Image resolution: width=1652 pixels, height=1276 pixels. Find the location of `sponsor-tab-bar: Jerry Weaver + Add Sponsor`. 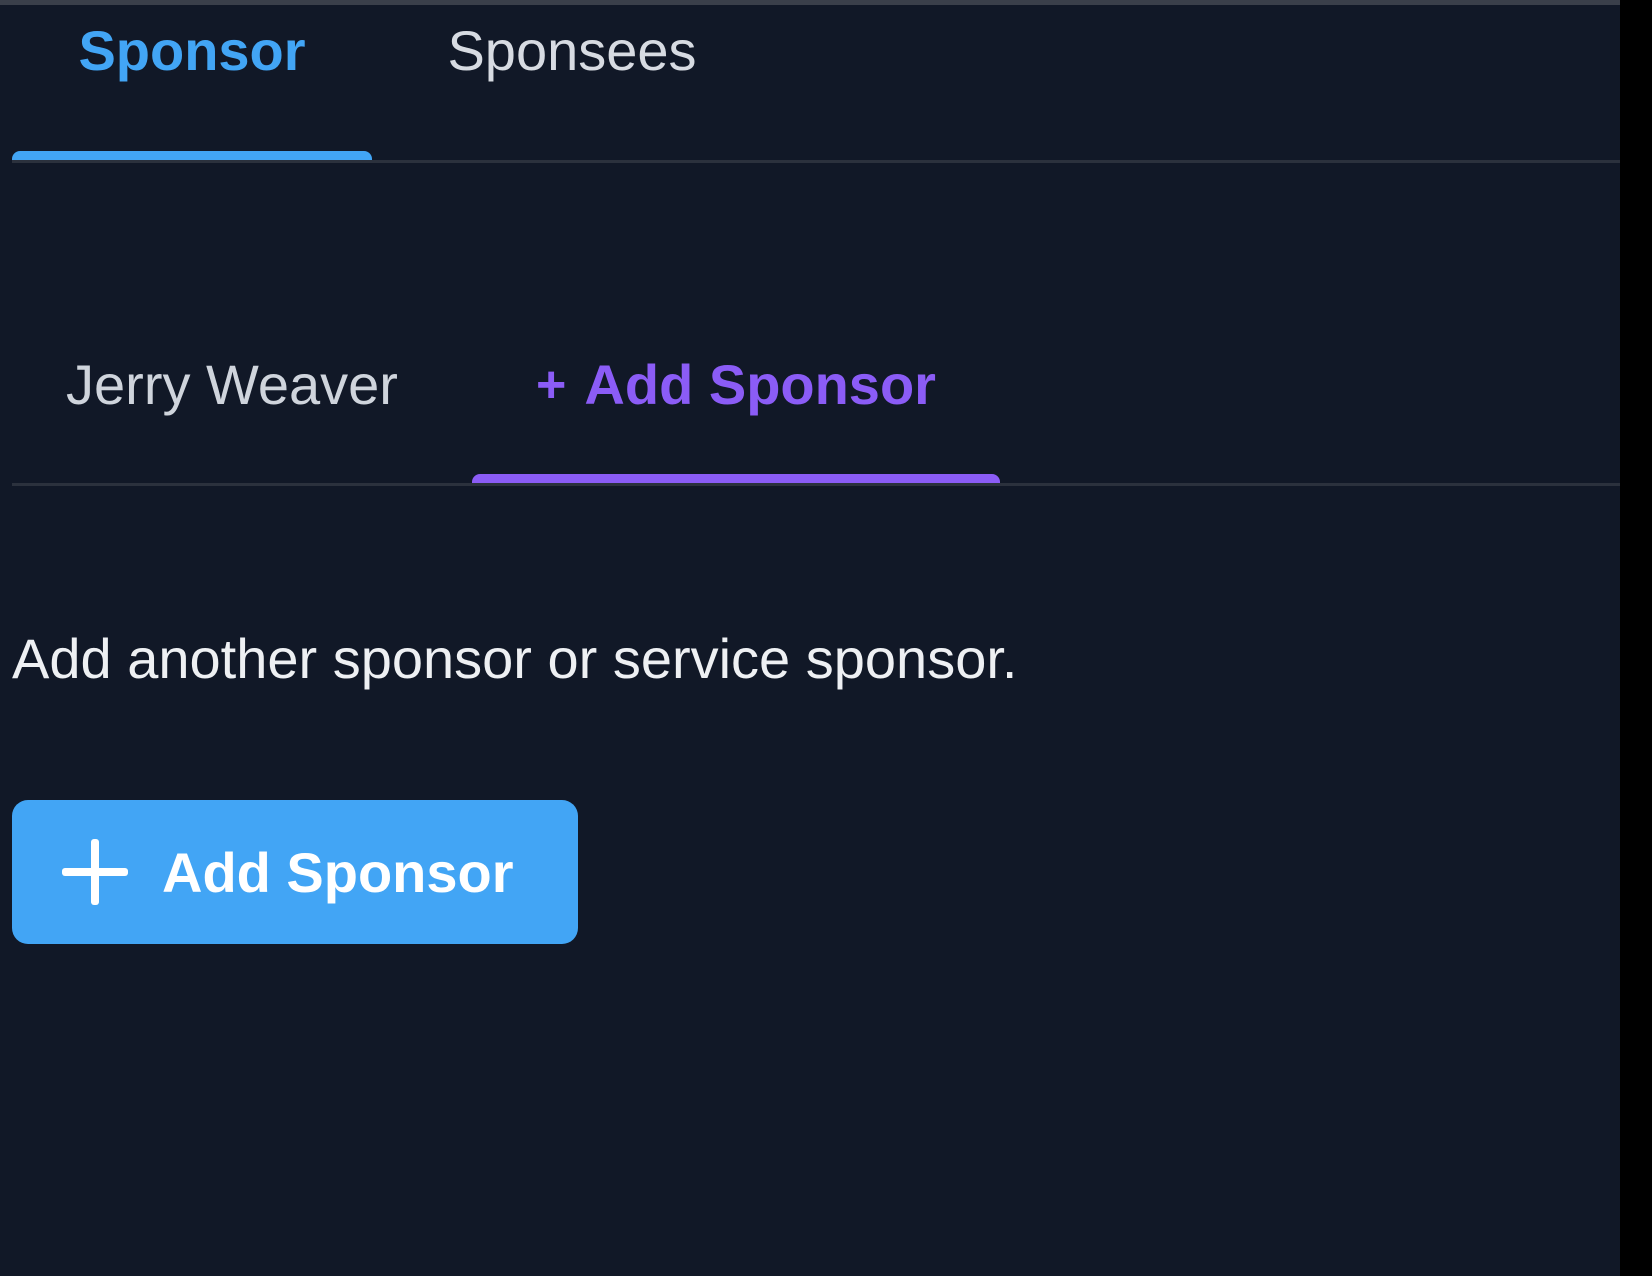

sponsor-tab-bar: Jerry Weaver + Add Sponsor is located at coordinates (816, 404).